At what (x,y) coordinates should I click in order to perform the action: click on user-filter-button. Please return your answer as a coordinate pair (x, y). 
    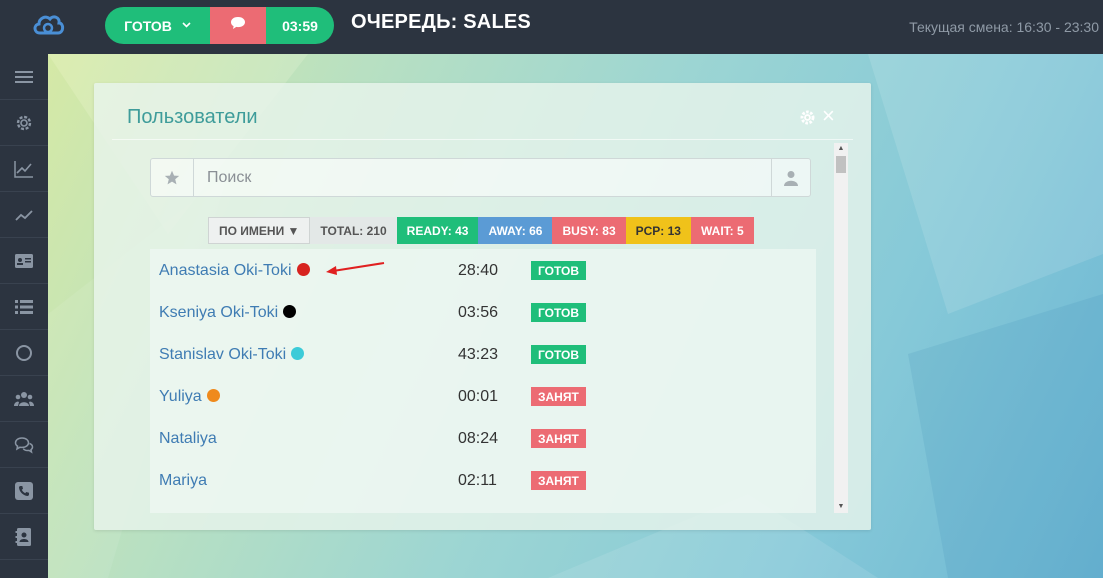
    Looking at the image, I should click on (790, 177).